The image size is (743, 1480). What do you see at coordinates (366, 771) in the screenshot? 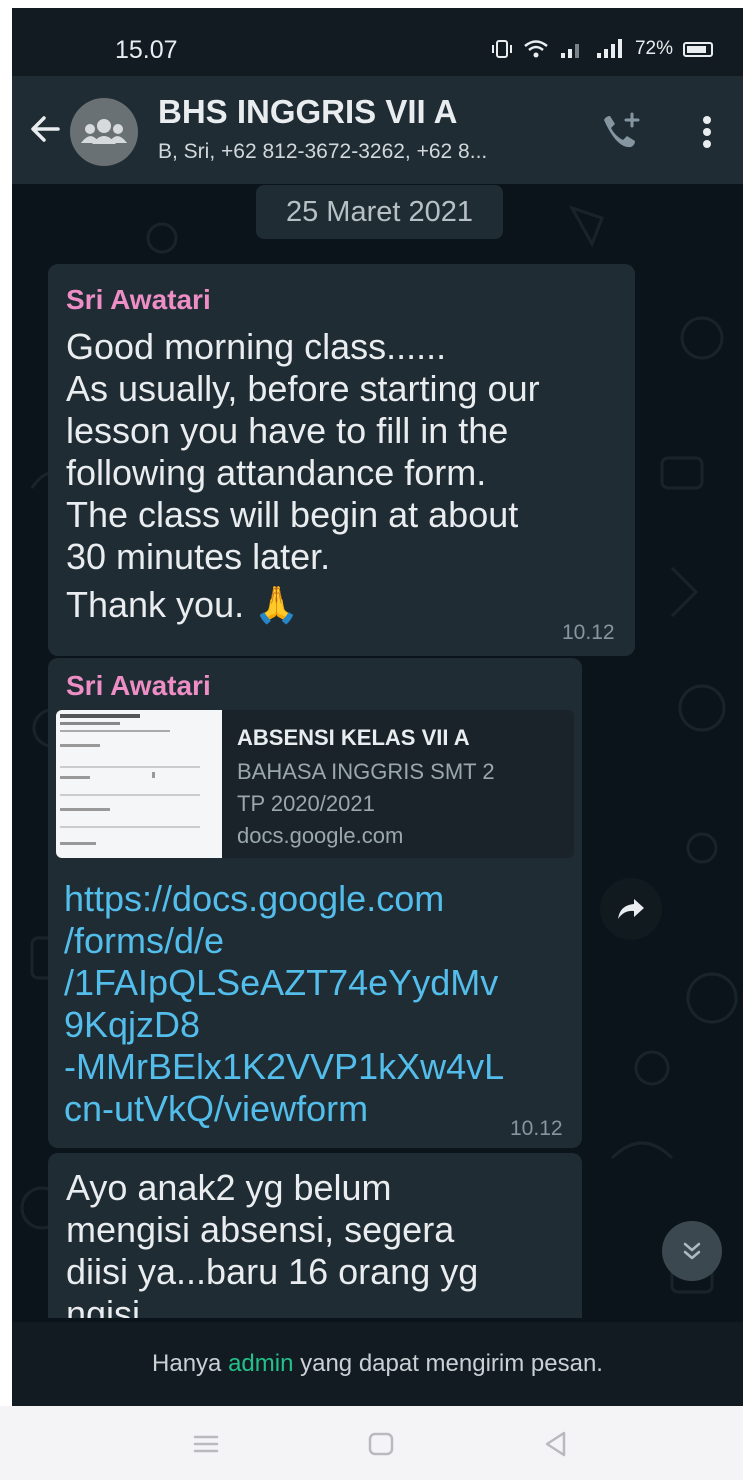
I see `preview-description: BAHASA INGGRIS SMT 2` at bounding box center [366, 771].